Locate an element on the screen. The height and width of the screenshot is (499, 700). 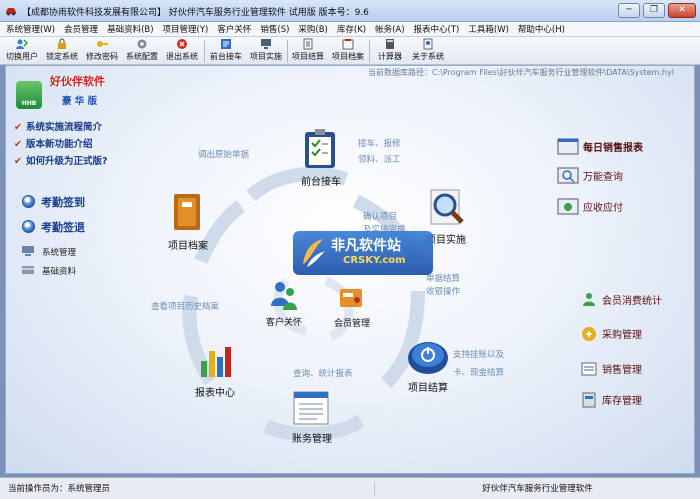
hint-payment-a: 支持挂账以及 is located at coordinates (479, 355).